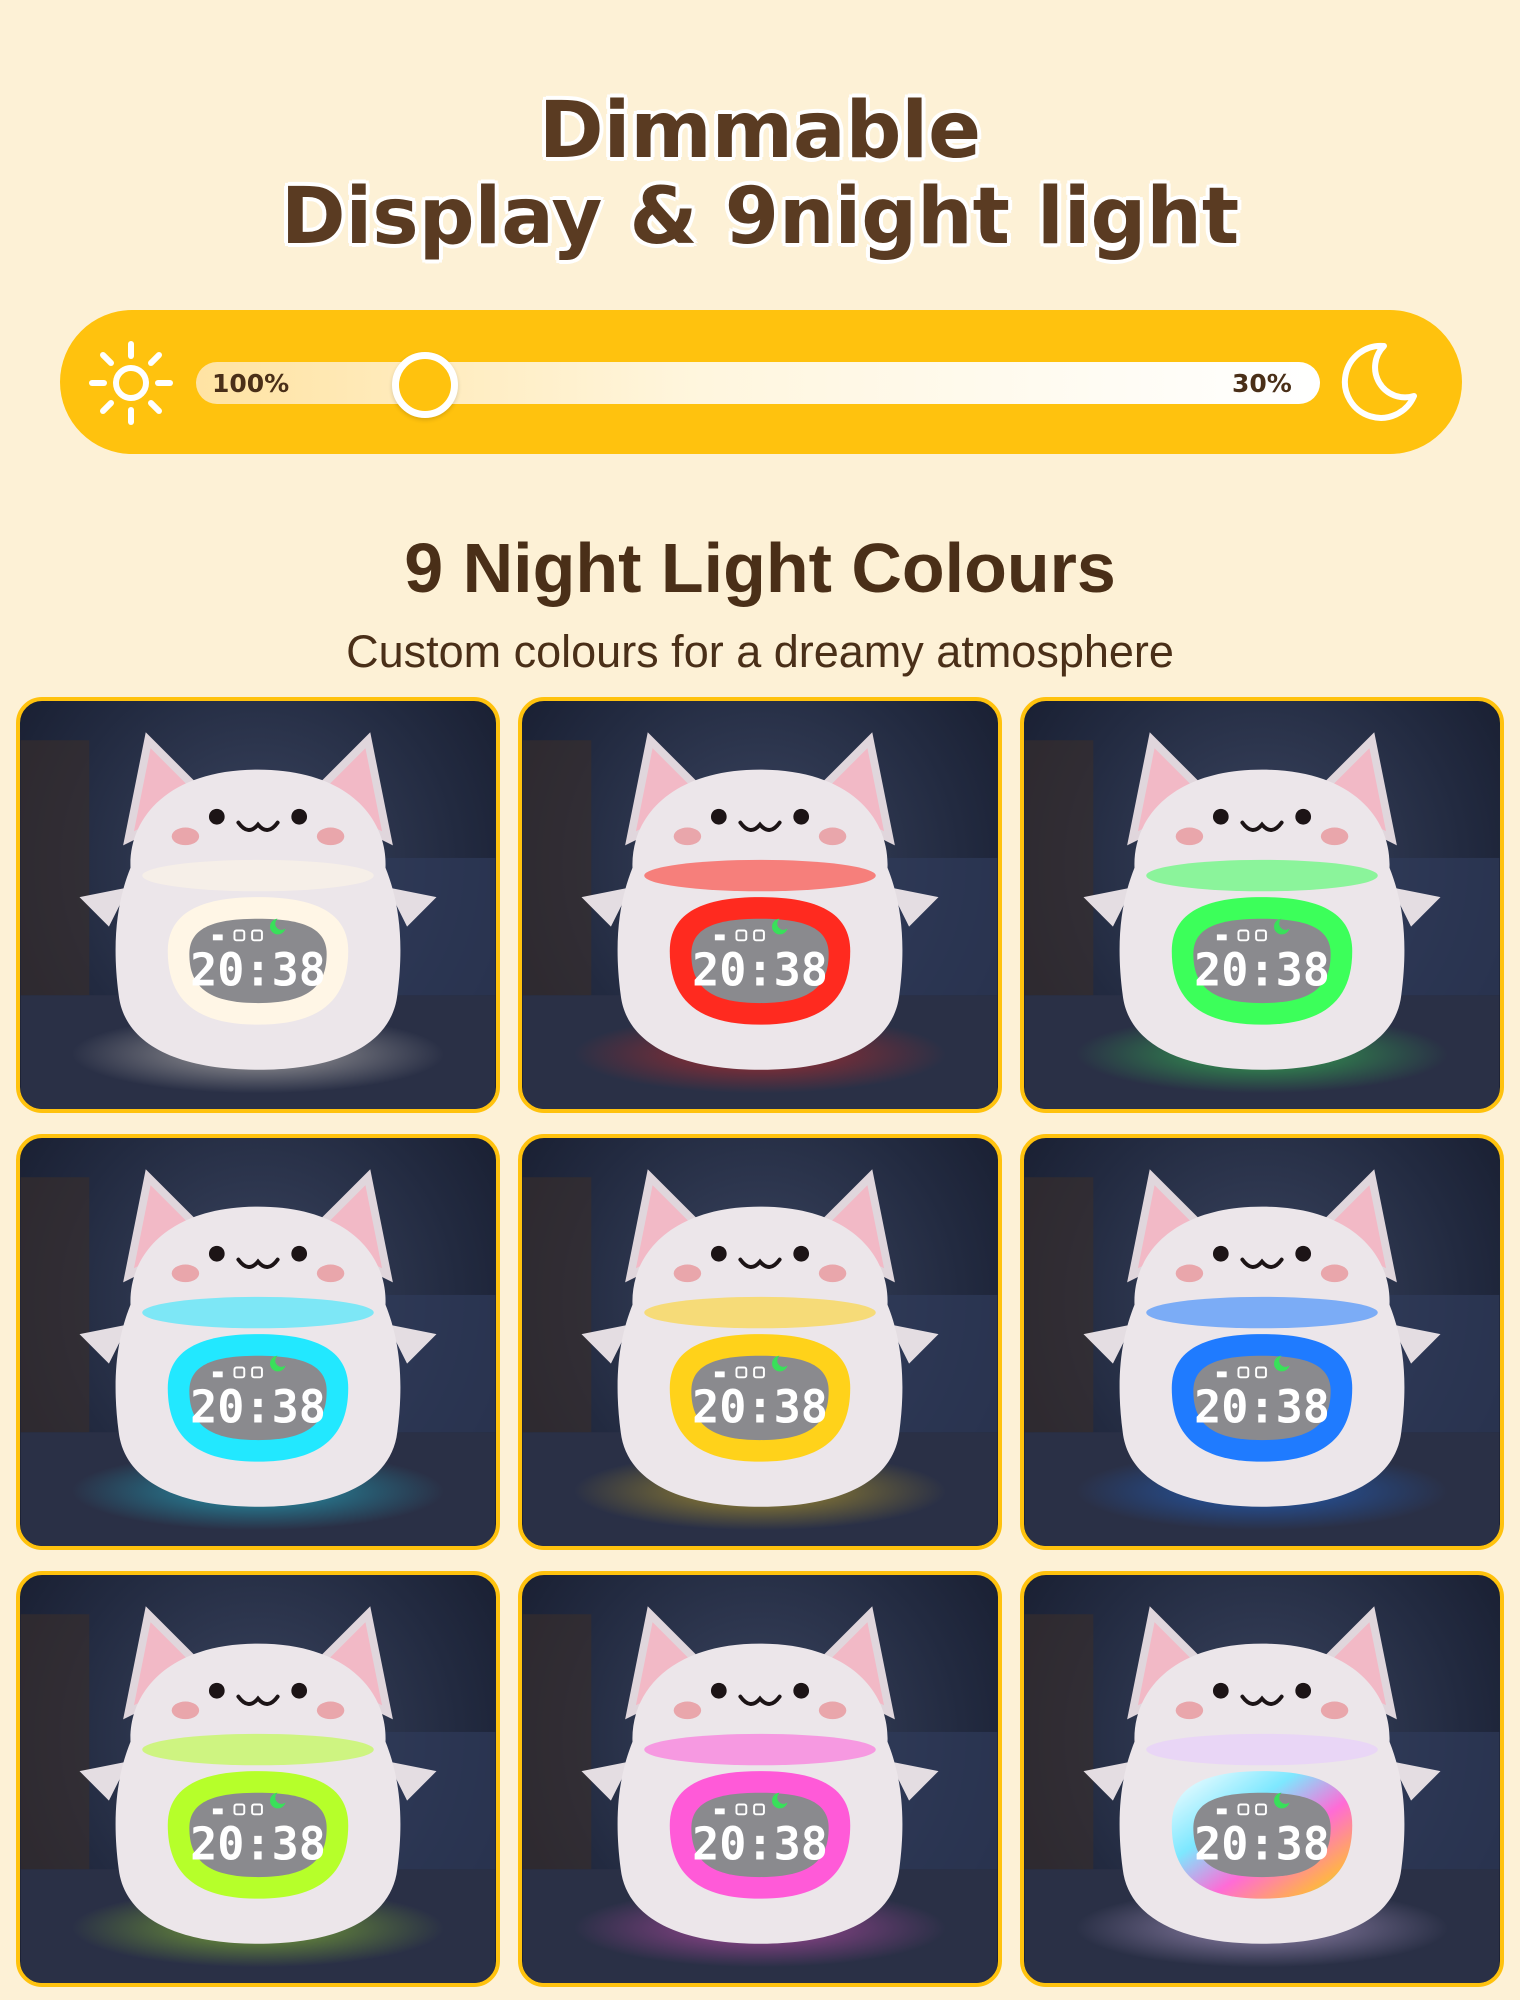  What do you see at coordinates (760, 651) in the screenshot?
I see `section-subtitle: Custom colours for a dreamy atmosphere` at bounding box center [760, 651].